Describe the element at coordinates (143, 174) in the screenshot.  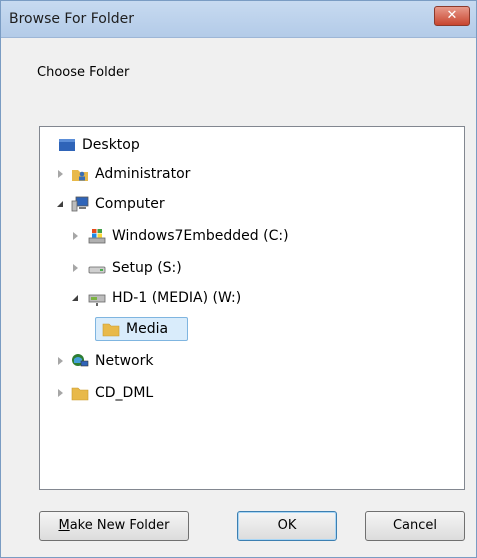
I see `tree-item-label: Administrator` at that location.